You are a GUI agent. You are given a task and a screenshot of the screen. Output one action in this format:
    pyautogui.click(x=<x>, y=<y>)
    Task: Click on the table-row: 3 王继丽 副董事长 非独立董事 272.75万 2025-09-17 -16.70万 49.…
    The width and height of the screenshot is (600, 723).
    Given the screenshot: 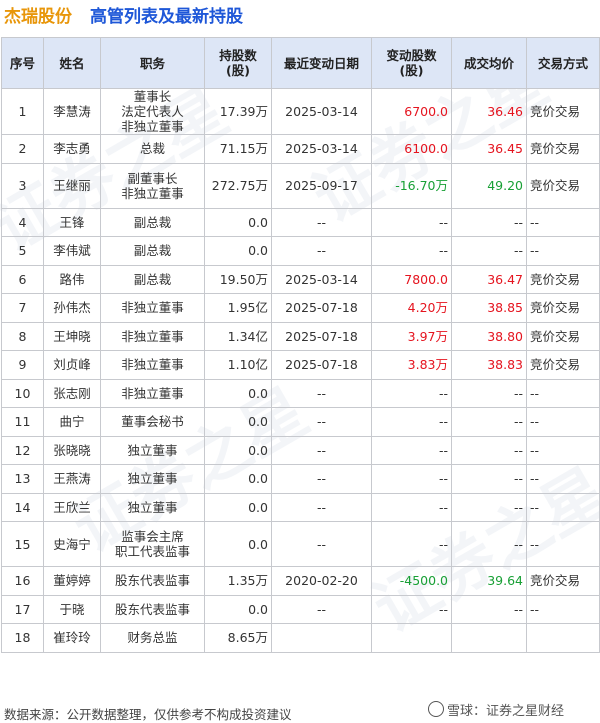 What is the action you would take?
    pyautogui.click(x=300, y=185)
    